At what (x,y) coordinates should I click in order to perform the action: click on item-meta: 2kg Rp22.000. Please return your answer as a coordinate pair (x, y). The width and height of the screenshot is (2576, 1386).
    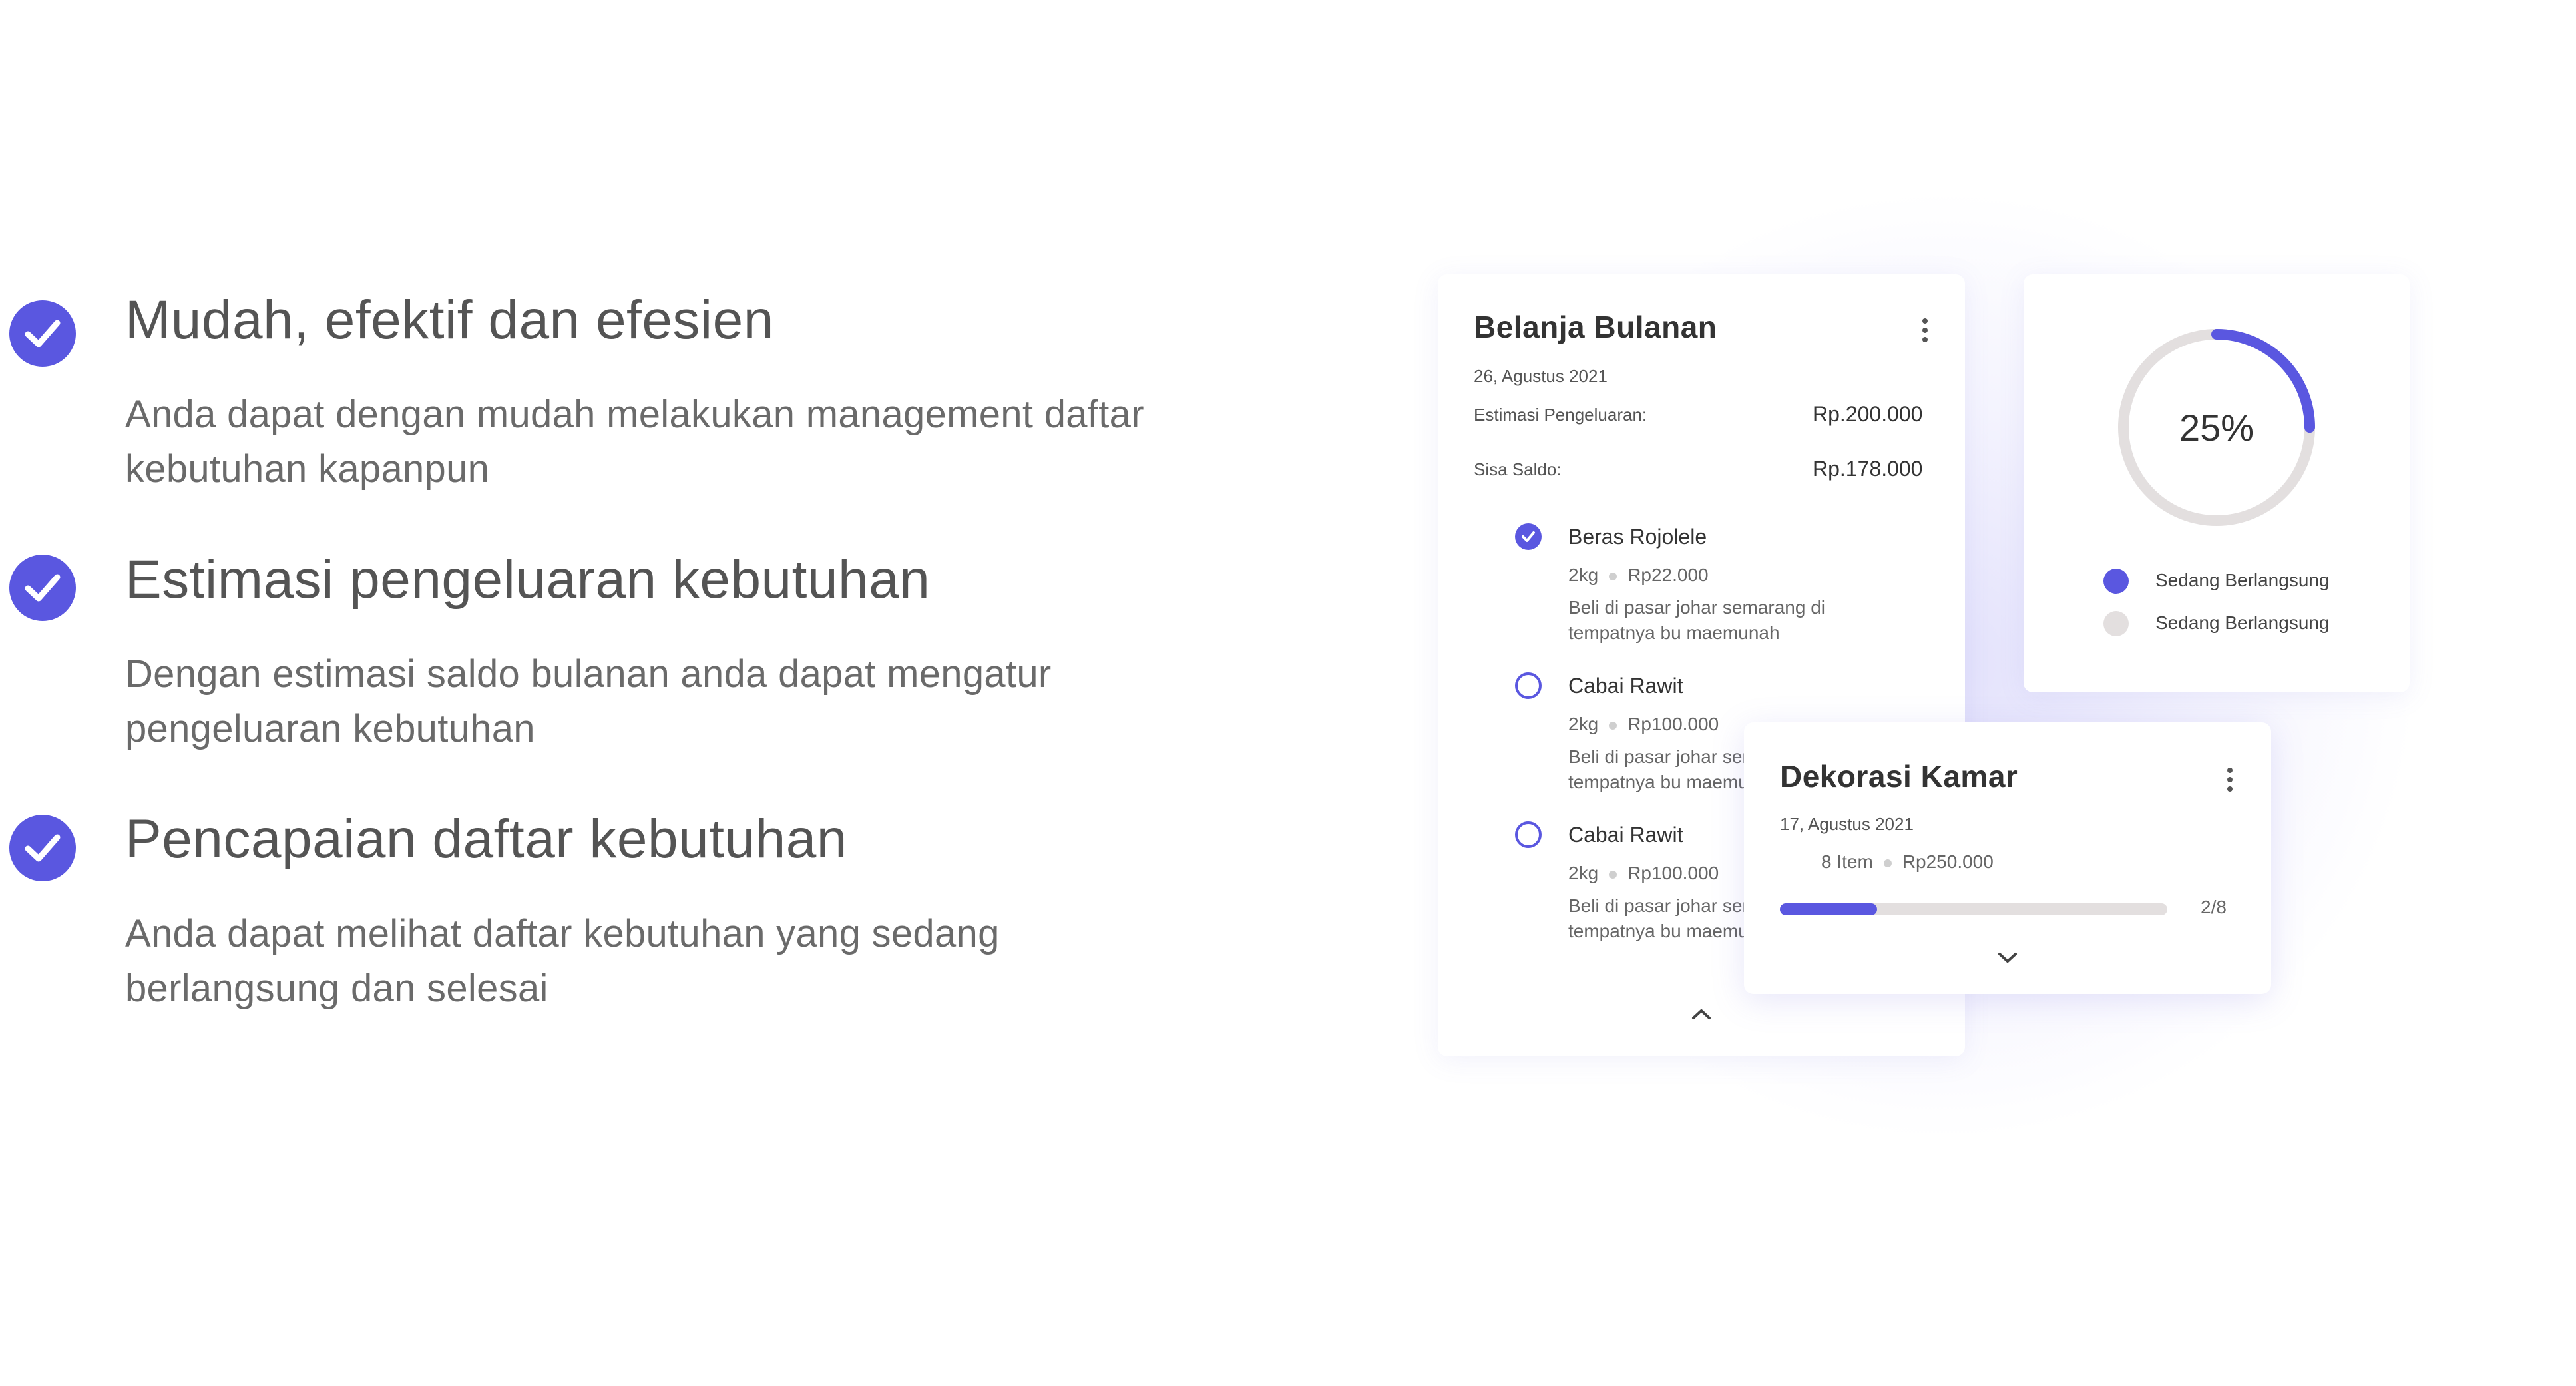
    Looking at the image, I should click on (1638, 575).